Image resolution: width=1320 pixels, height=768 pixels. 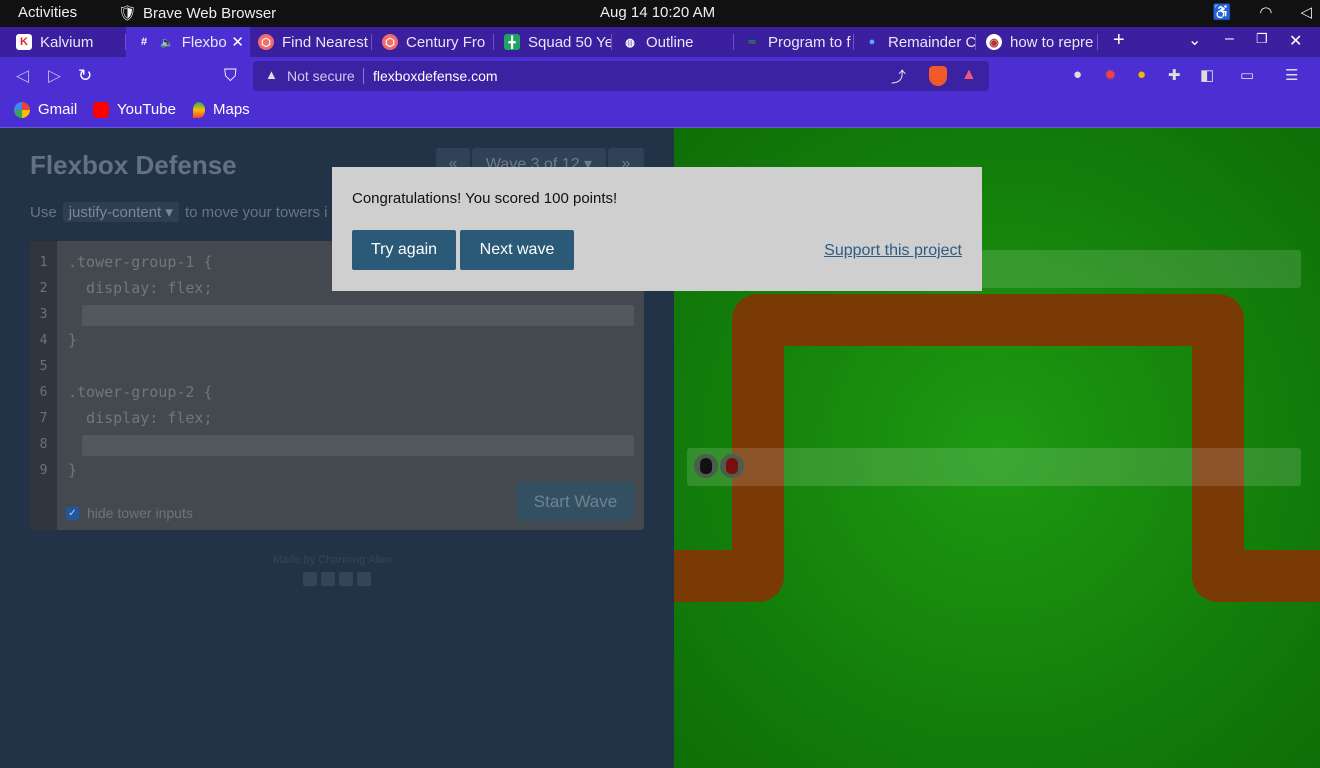 I want to click on maps-pin-icon, so click(x=199, y=109).